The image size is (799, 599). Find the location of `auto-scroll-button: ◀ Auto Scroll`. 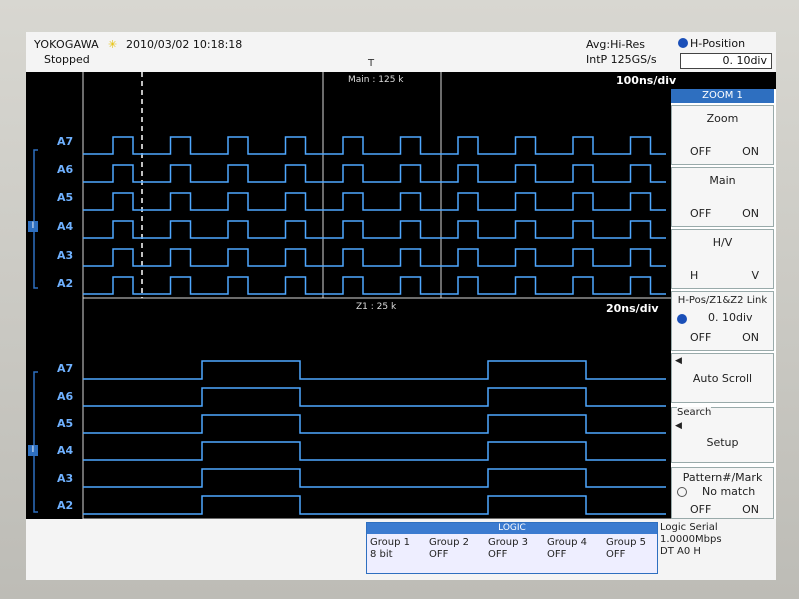

auto-scroll-button: ◀ Auto Scroll is located at coordinates (722, 378).